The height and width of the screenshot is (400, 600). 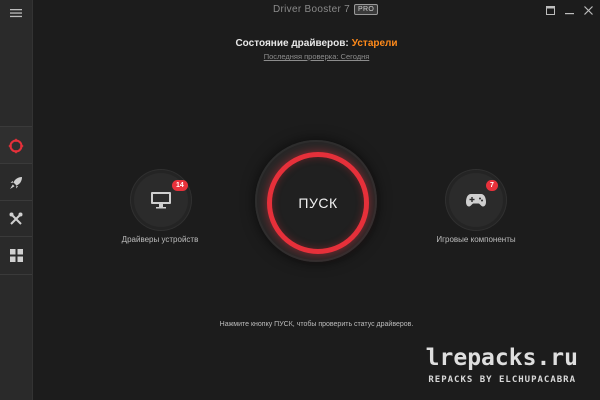 What do you see at coordinates (161, 200) in the screenshot?
I see `monitor-icon` at bounding box center [161, 200].